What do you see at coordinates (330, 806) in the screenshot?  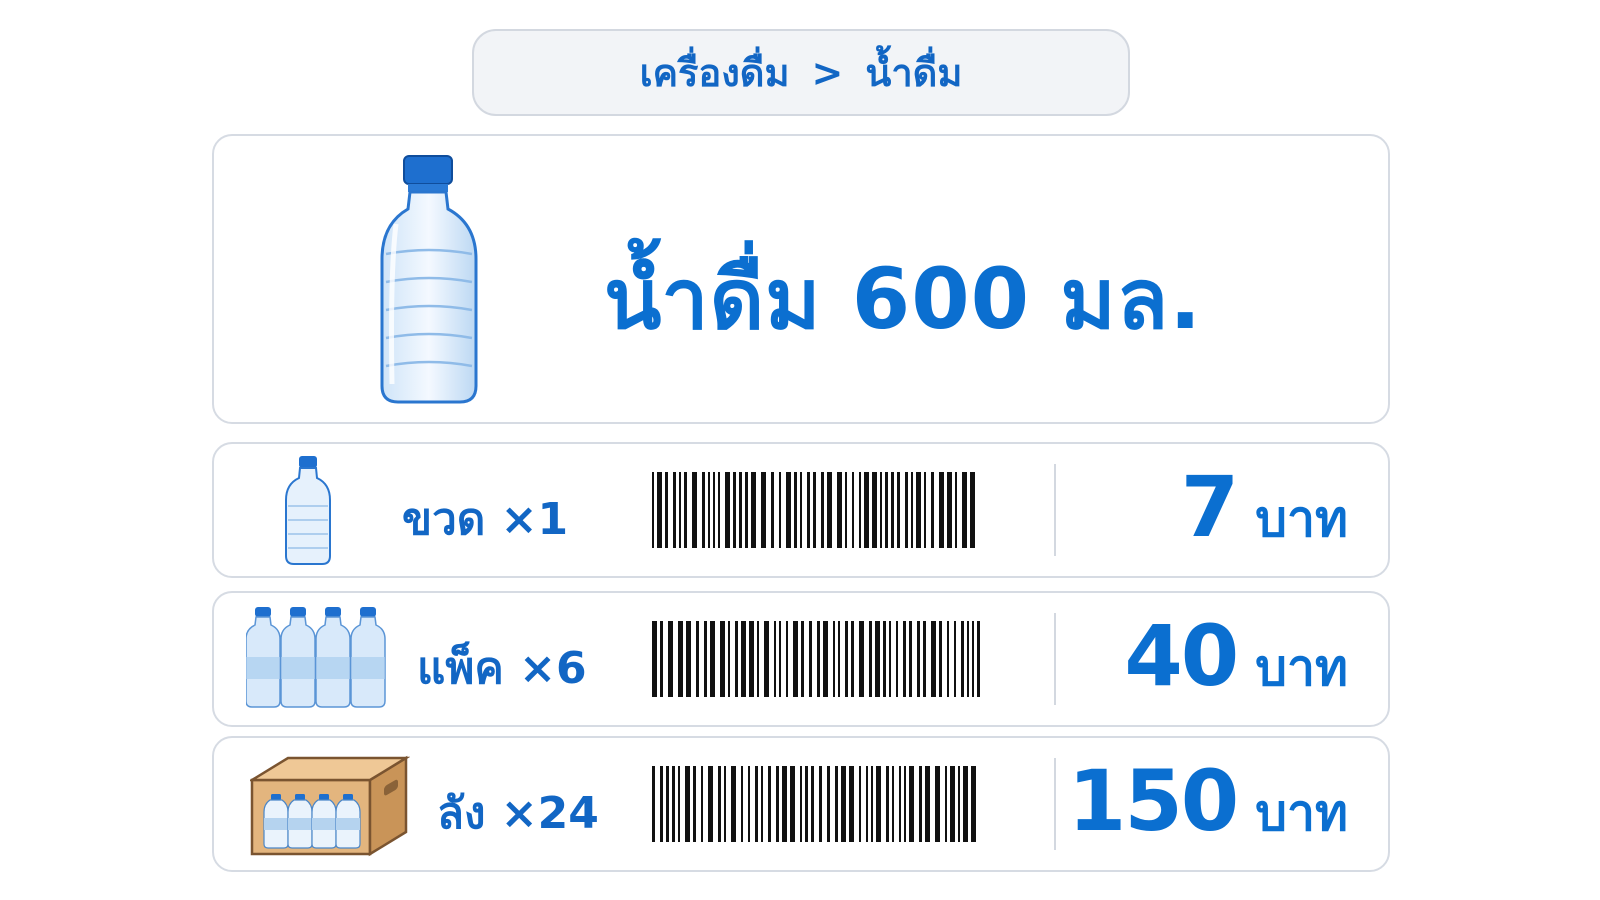 I see `case-box-icon` at bounding box center [330, 806].